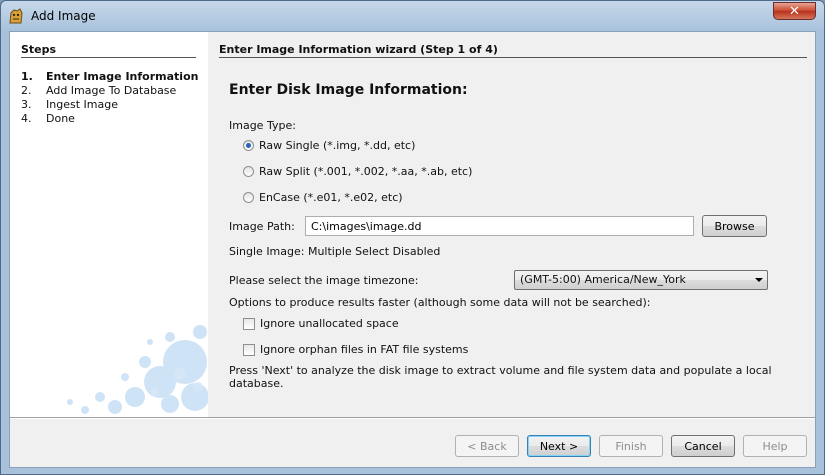 The image size is (825, 475). I want to click on step-number: 3., so click(26, 104).